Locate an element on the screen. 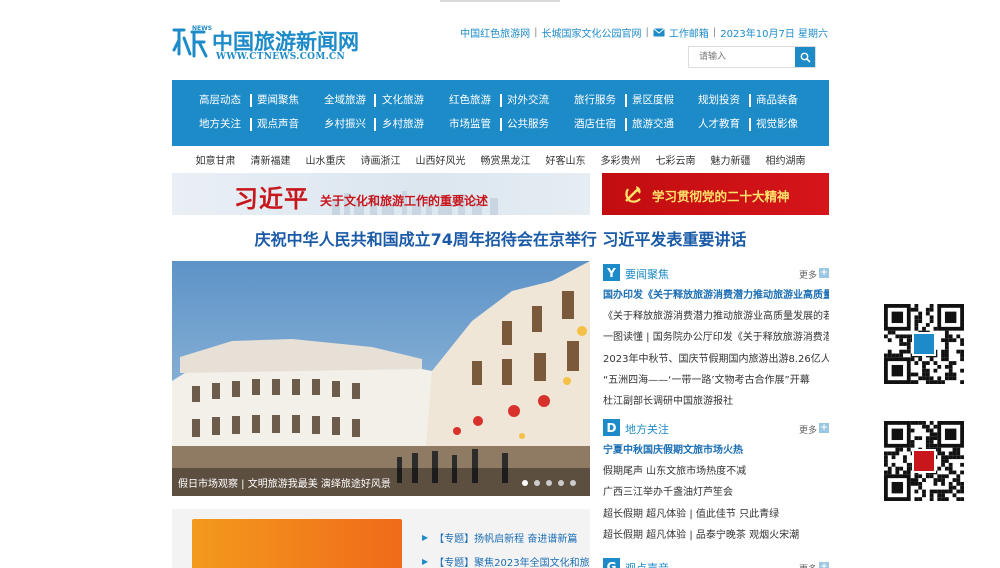 This screenshot has width=1000, height=568. region-nav-item: 畅赏黑龙江 is located at coordinates (506, 159).